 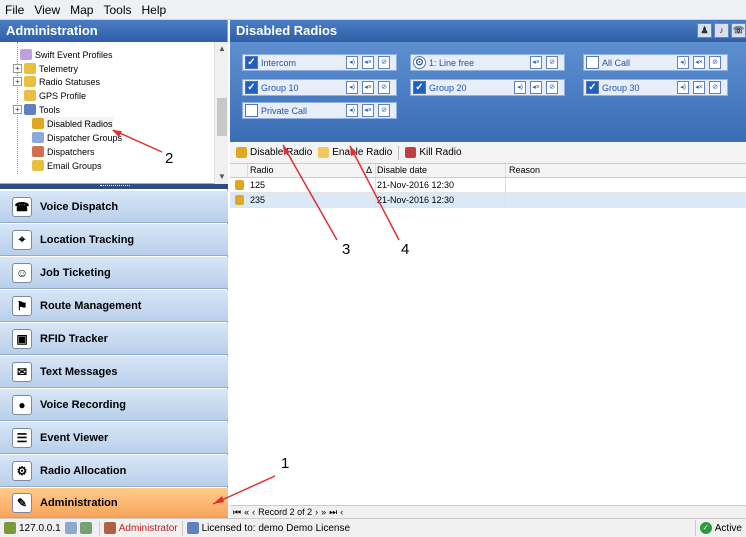 I want to click on column-radio: Radio, so click(x=262, y=170).